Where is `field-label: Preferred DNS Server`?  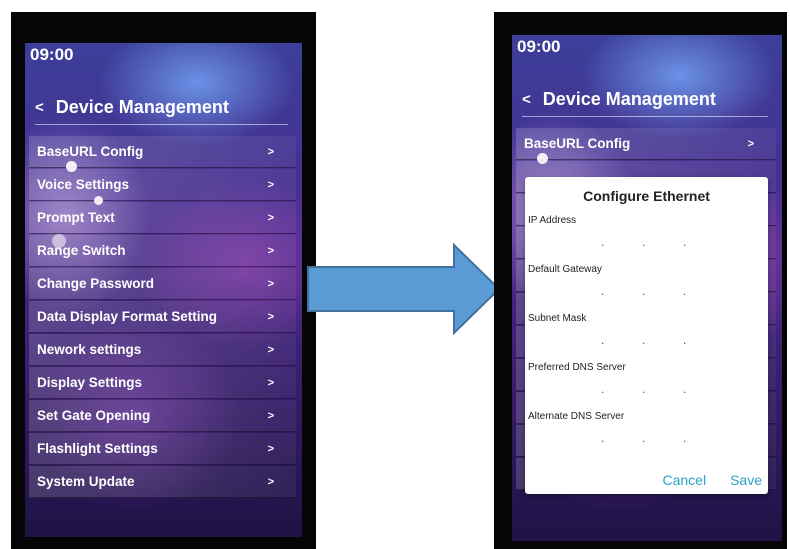 field-label: Preferred DNS Server is located at coordinates (577, 367).